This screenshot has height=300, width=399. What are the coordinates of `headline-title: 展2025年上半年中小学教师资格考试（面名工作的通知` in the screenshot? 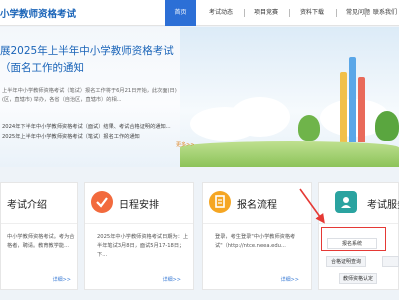 It's located at (95, 60).